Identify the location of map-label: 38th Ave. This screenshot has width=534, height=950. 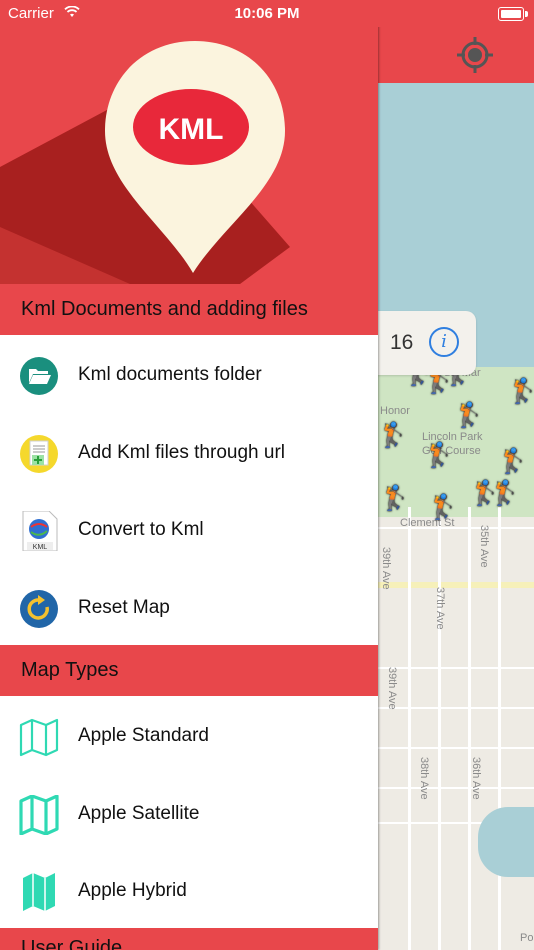
(424, 778).